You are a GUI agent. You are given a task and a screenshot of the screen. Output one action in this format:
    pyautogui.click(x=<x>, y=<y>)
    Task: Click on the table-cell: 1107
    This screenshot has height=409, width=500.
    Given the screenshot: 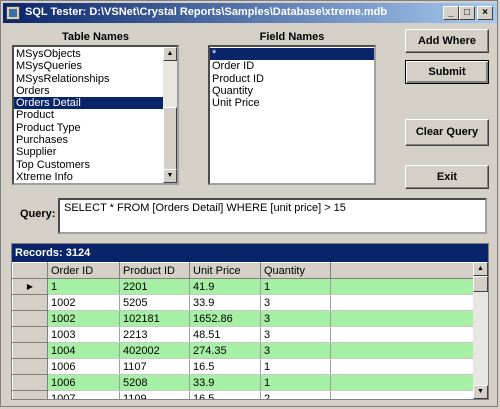 What is the action you would take?
    pyautogui.click(x=154, y=366)
    